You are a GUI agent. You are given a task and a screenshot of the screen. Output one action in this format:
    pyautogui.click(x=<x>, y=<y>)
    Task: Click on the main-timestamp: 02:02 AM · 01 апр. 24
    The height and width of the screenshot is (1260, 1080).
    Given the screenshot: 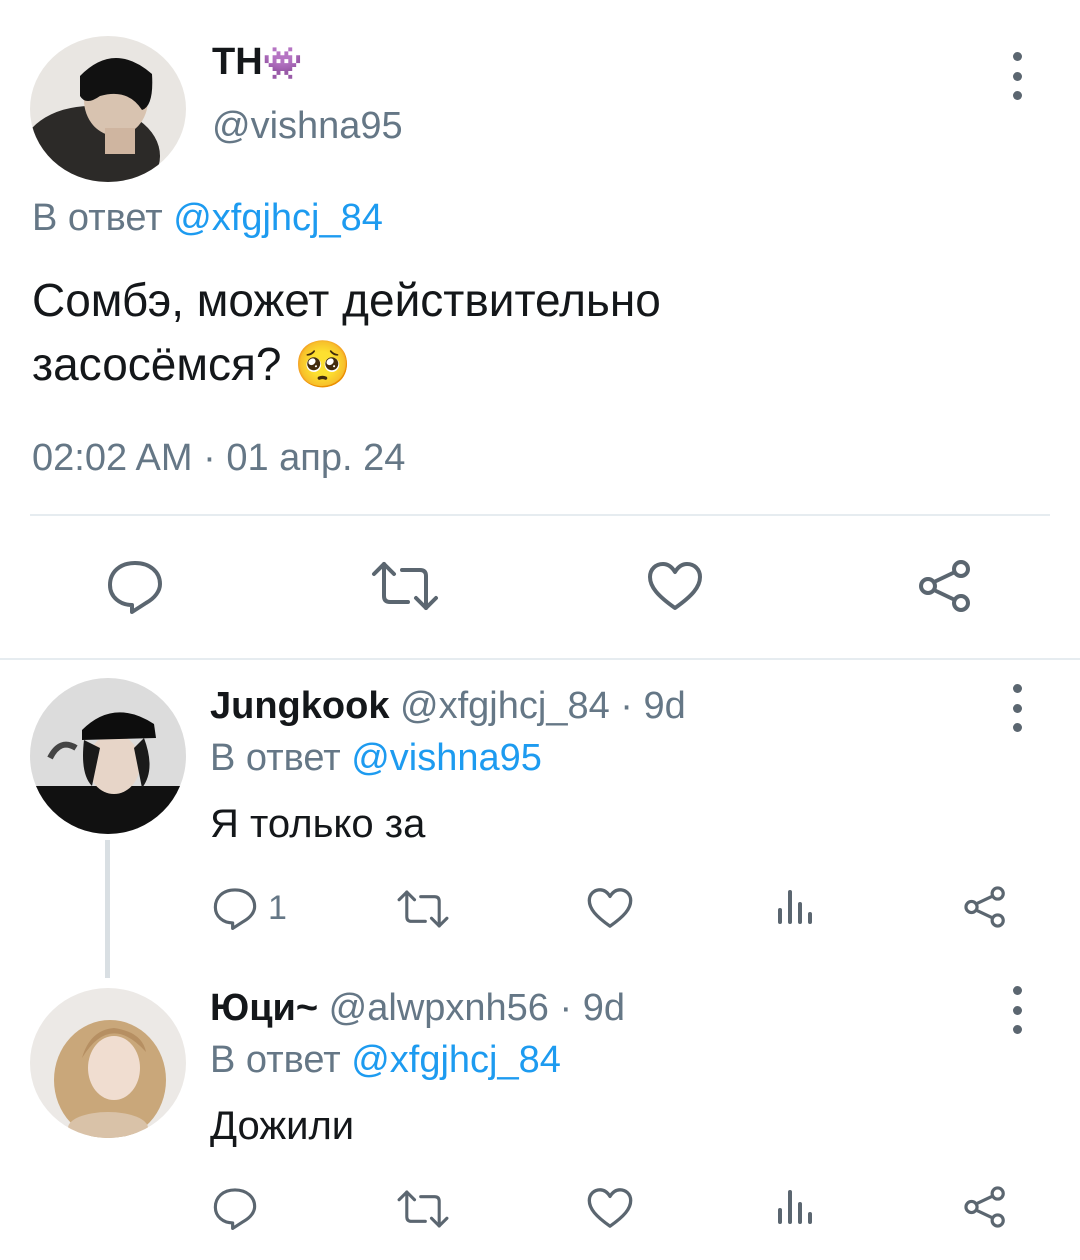 What is the action you would take?
    pyautogui.click(x=218, y=458)
    